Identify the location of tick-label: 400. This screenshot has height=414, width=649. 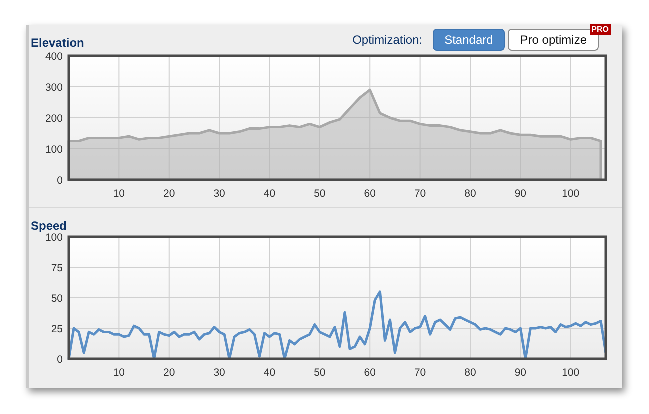
(54, 57).